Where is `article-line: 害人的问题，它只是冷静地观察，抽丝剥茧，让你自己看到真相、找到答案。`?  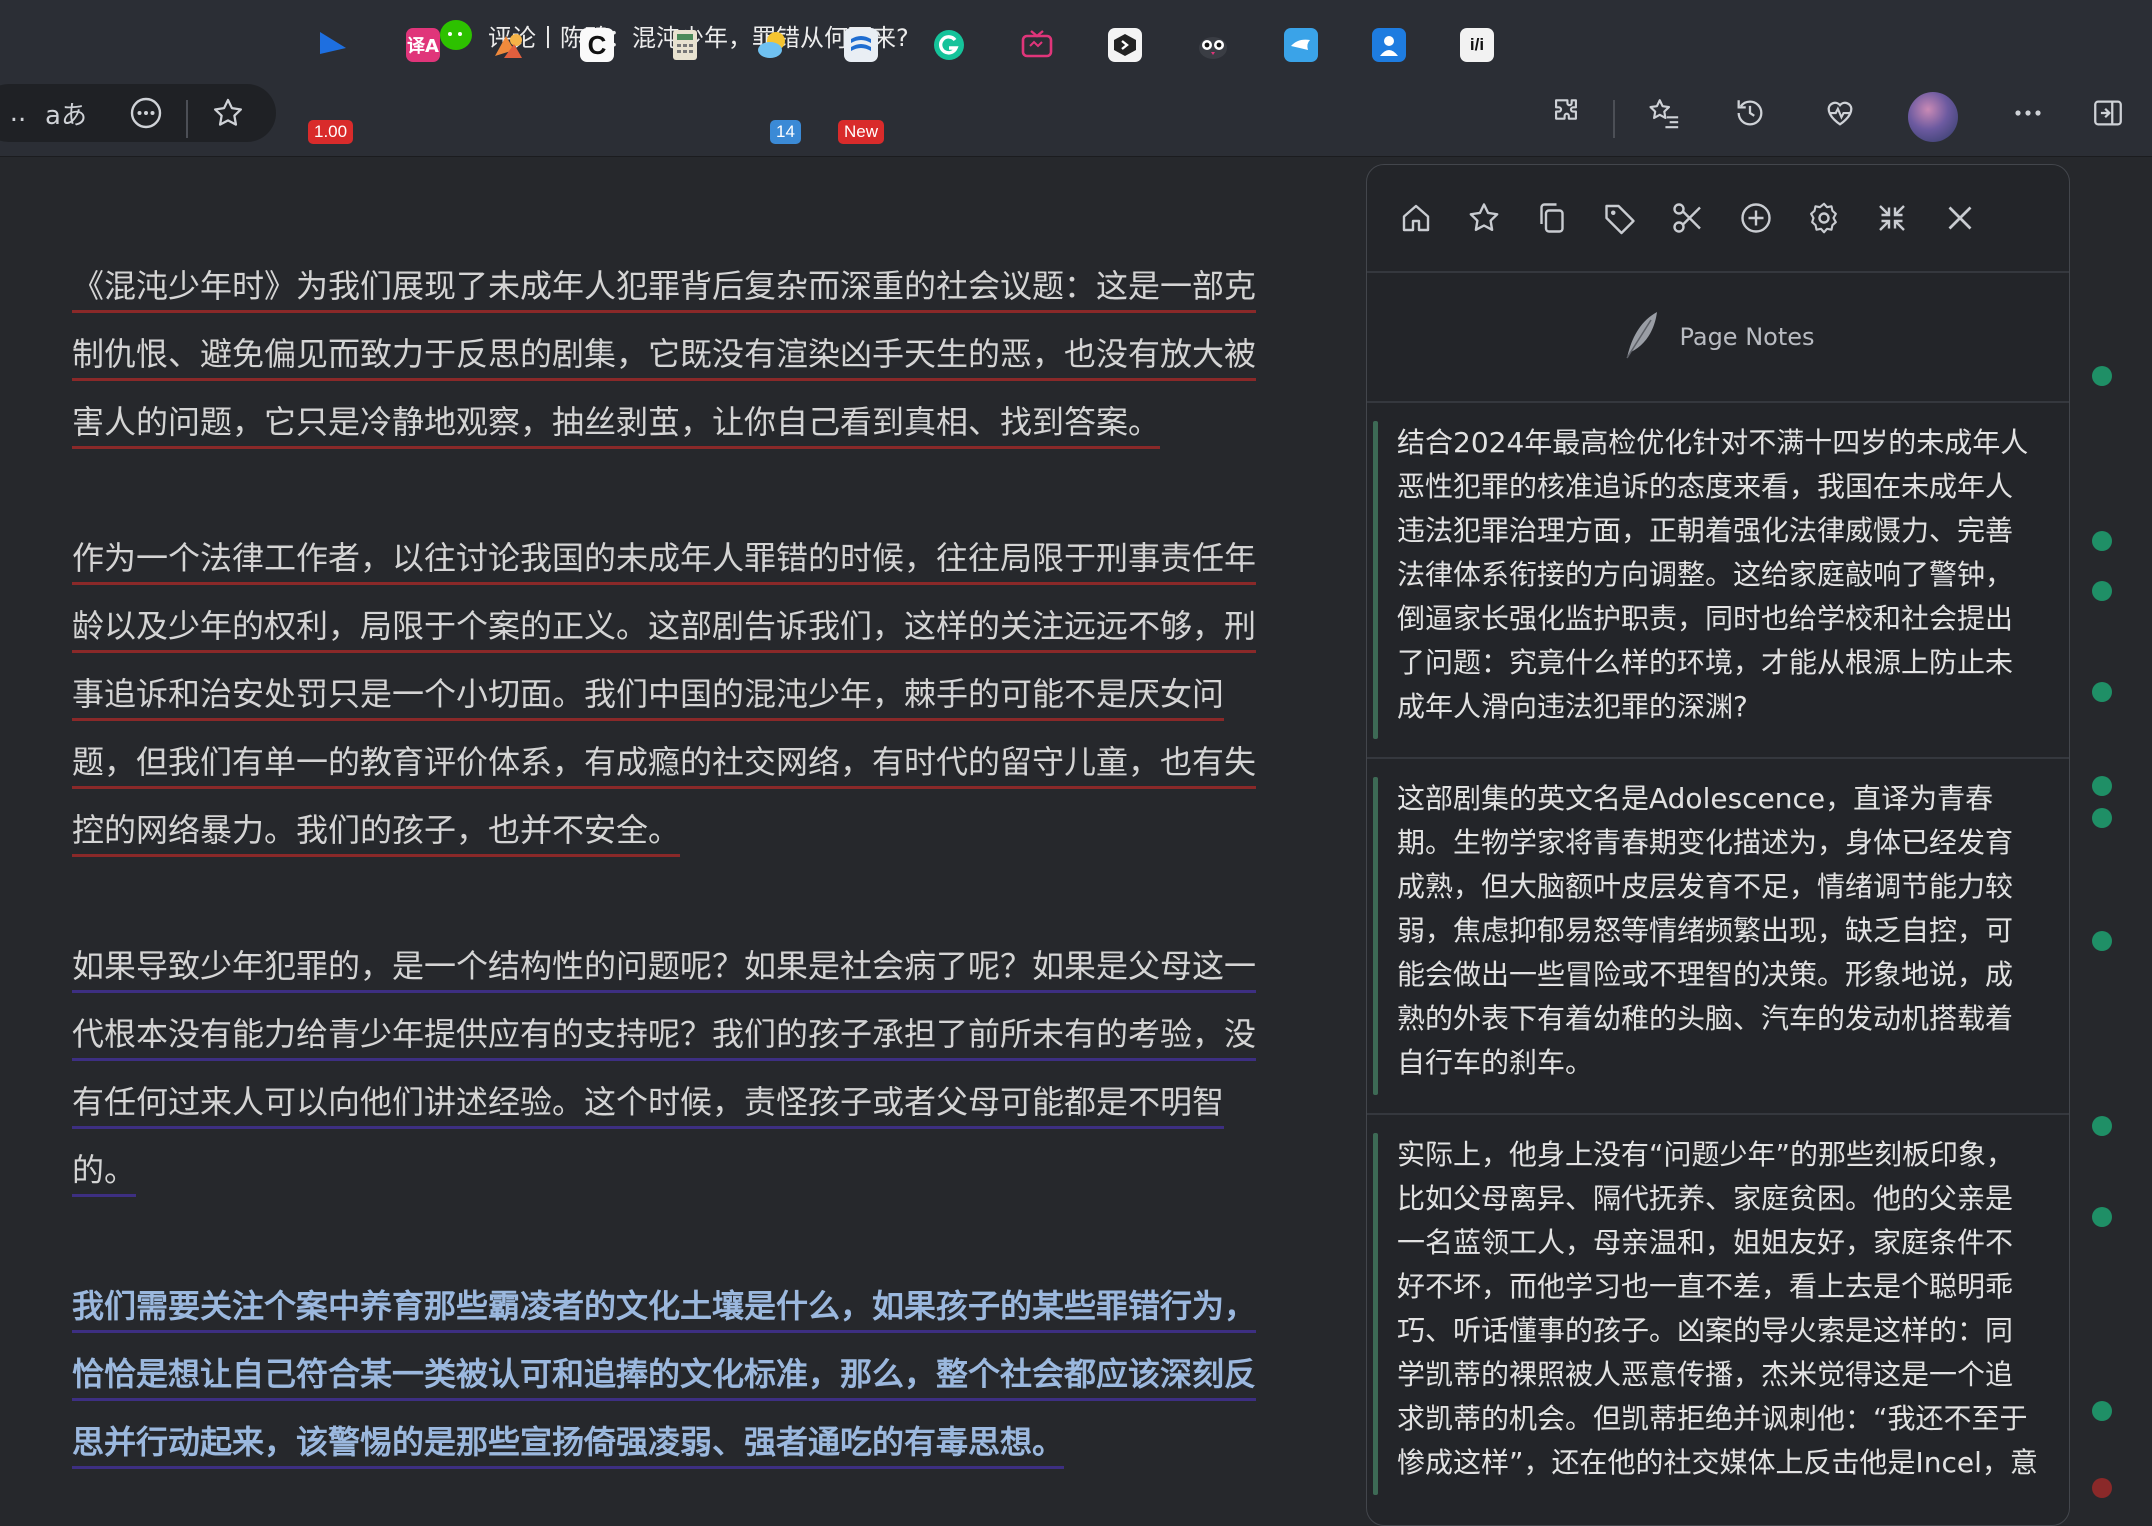 article-line: 害人的问题，它只是冷静地观察，抽丝剥茧，让你自己看到真相、找到答案。 is located at coordinates (616, 426).